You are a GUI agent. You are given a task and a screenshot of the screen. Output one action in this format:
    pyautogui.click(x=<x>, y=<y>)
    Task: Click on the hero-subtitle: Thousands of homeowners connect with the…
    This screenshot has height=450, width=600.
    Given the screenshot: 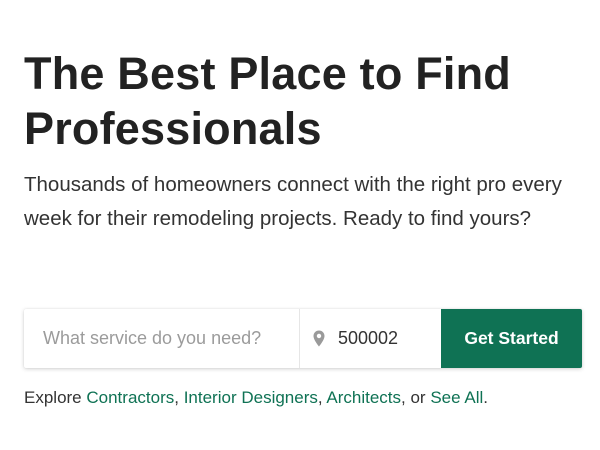 What is the action you would take?
    pyautogui.click(x=293, y=201)
    